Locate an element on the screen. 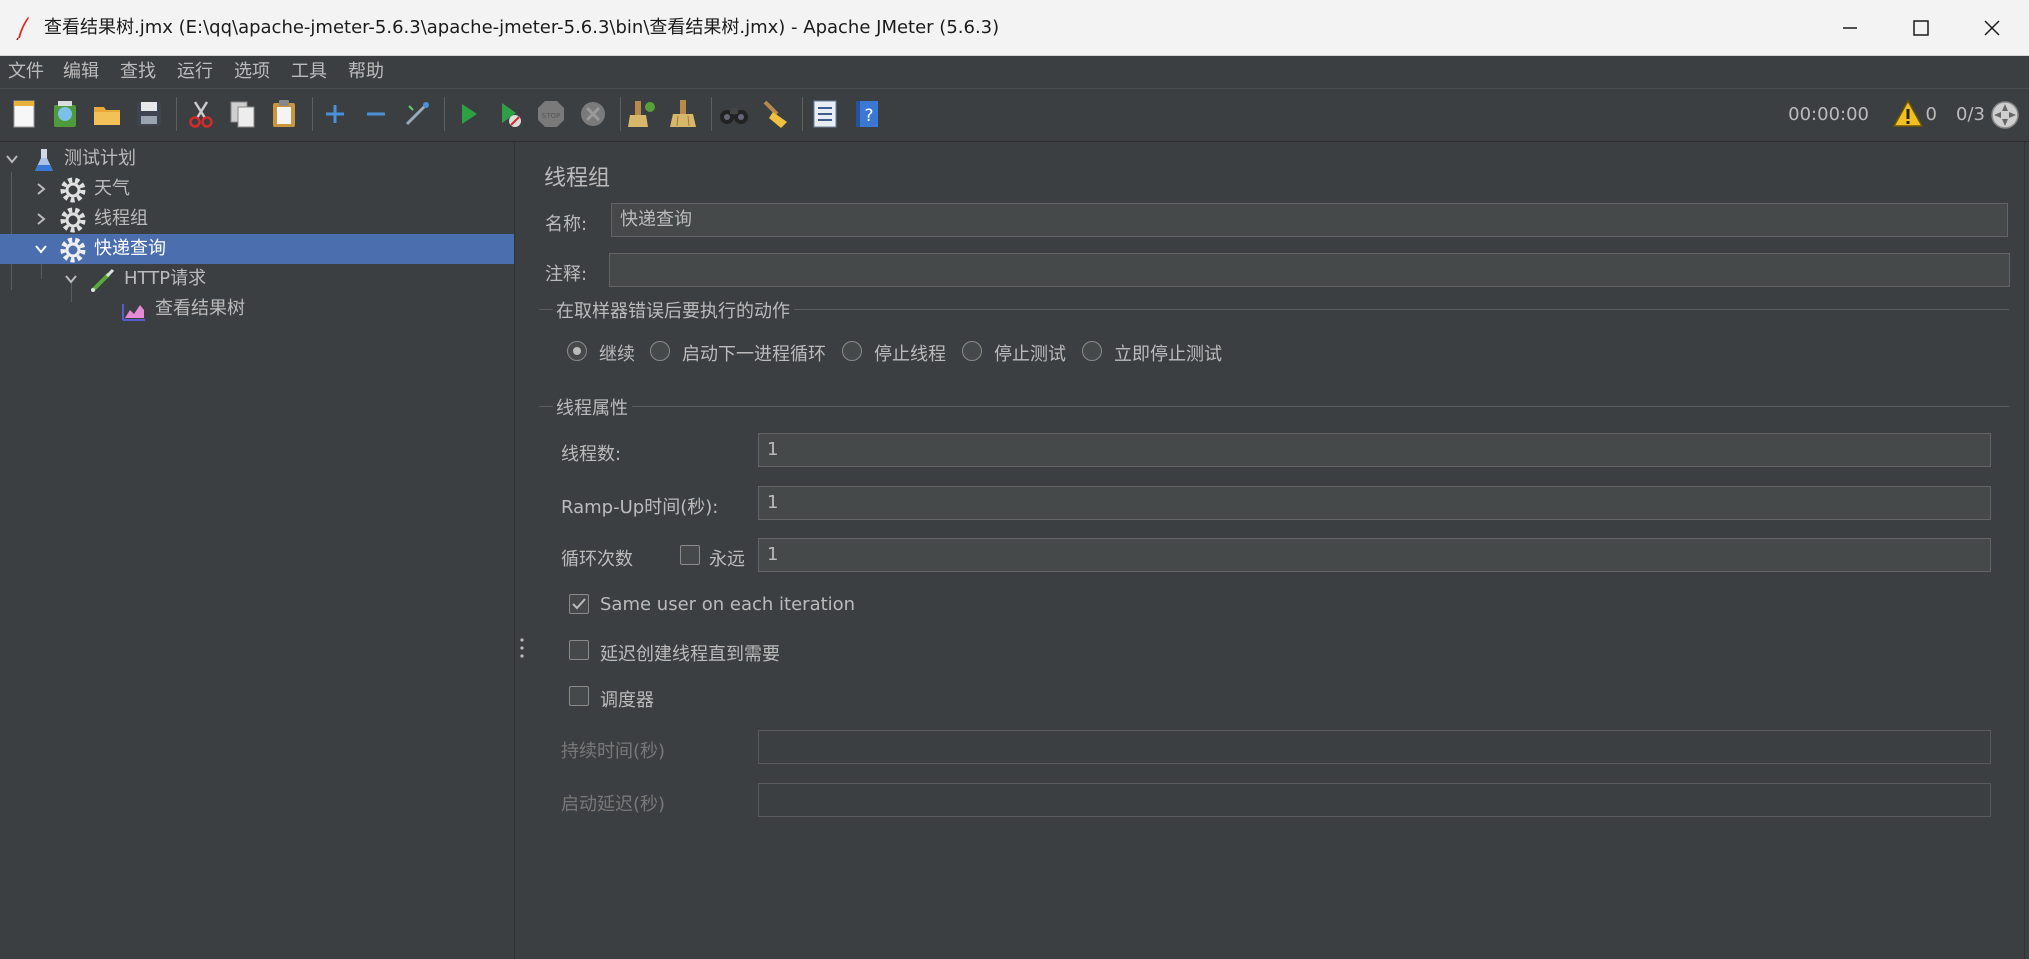 The width and height of the screenshot is (2029, 959). radio-stop-test-label: 停止测试 is located at coordinates (1030, 354).